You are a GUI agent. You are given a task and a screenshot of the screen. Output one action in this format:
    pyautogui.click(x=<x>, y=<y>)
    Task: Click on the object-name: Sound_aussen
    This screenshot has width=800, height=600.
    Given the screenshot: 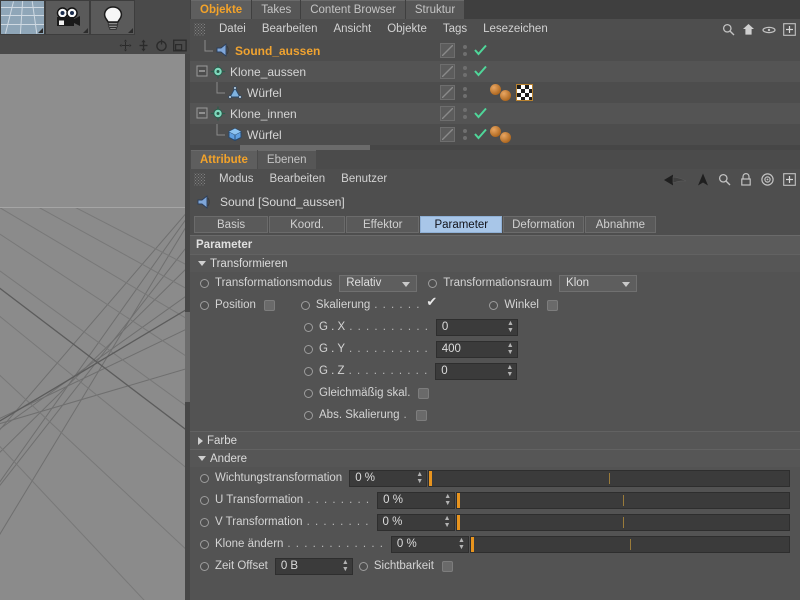 What is the action you would take?
    pyautogui.click(x=277, y=51)
    